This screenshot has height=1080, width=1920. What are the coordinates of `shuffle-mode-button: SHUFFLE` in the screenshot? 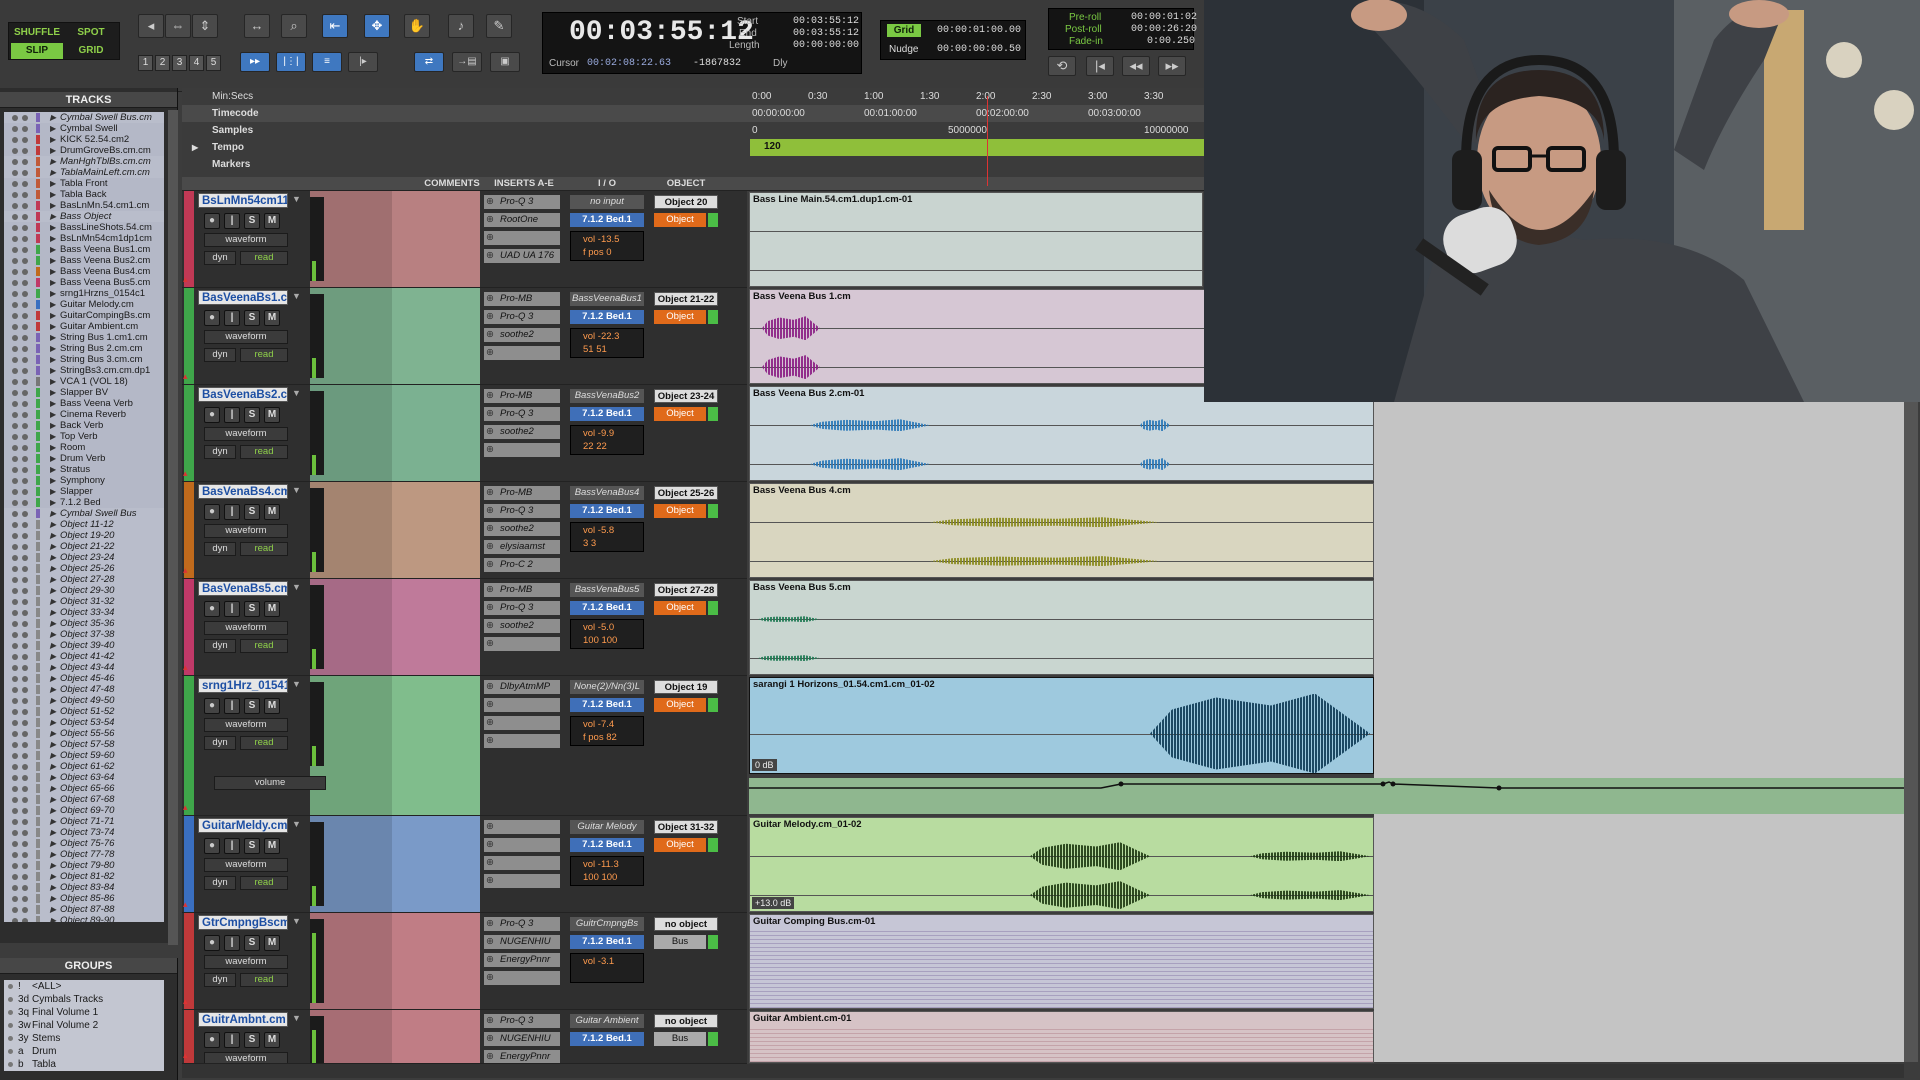 It's located at (37, 33).